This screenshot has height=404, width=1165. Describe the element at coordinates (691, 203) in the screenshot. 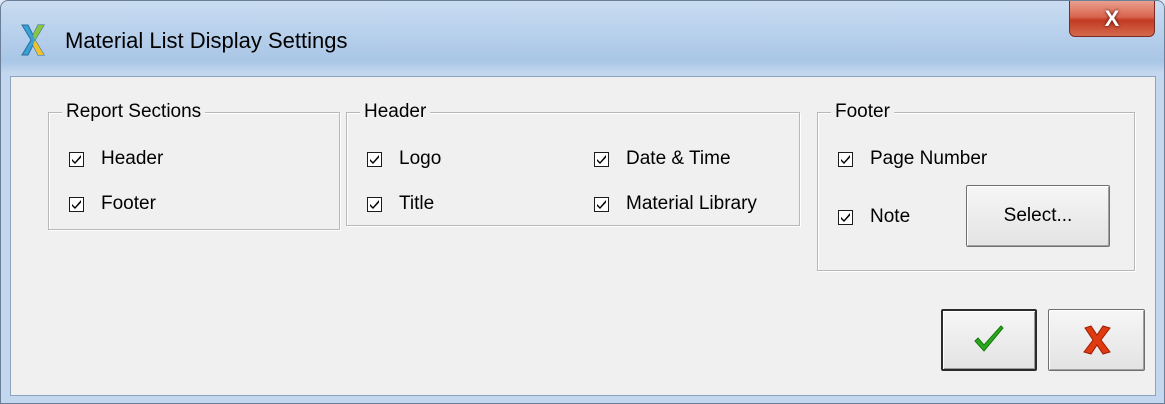

I see `checkbox-label: Material Library` at that location.